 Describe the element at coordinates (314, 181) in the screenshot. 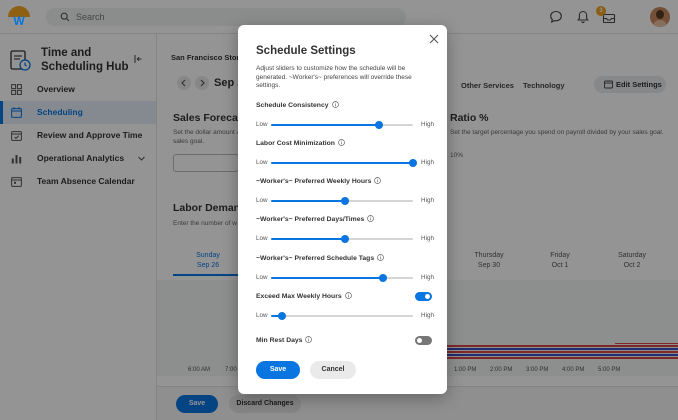

I see `setting-label-text: ~Worker's~ Preferred Weekly Hours` at that location.